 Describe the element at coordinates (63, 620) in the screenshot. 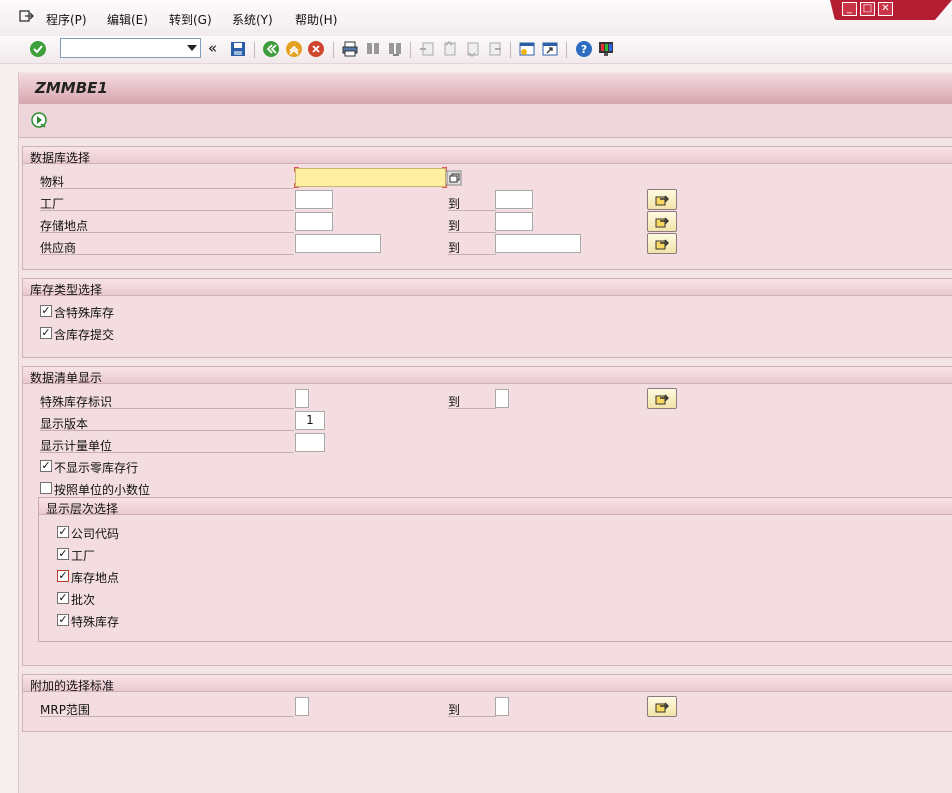

I see `hierarchy-special-stock-checkbox: ✓` at that location.